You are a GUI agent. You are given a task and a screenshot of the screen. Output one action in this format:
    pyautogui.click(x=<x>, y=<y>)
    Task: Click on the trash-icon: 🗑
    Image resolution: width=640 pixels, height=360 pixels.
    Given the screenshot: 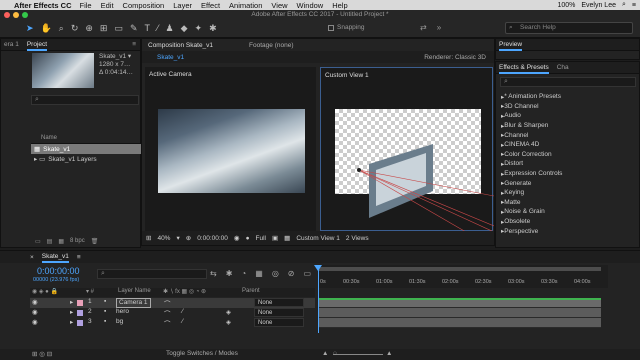 What is the action you would take?
    pyautogui.click(x=95, y=241)
    